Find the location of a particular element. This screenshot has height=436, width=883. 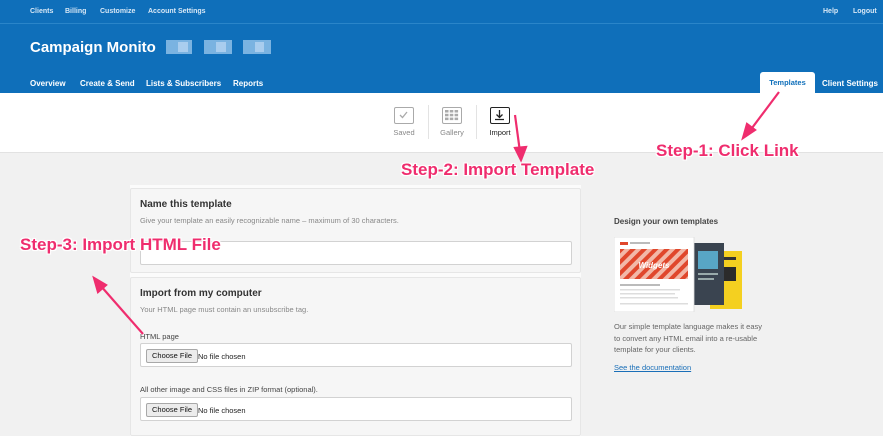

customize-link: Customize is located at coordinates (117, 11).